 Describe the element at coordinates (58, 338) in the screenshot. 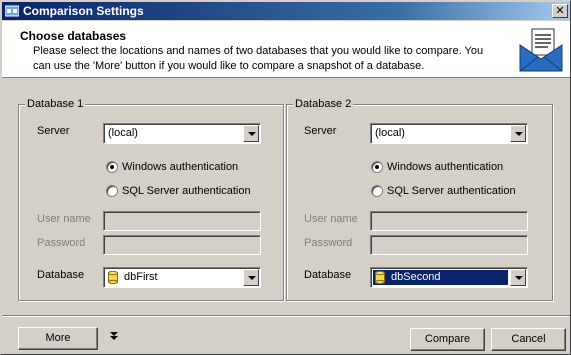

I see `more-button: More` at that location.